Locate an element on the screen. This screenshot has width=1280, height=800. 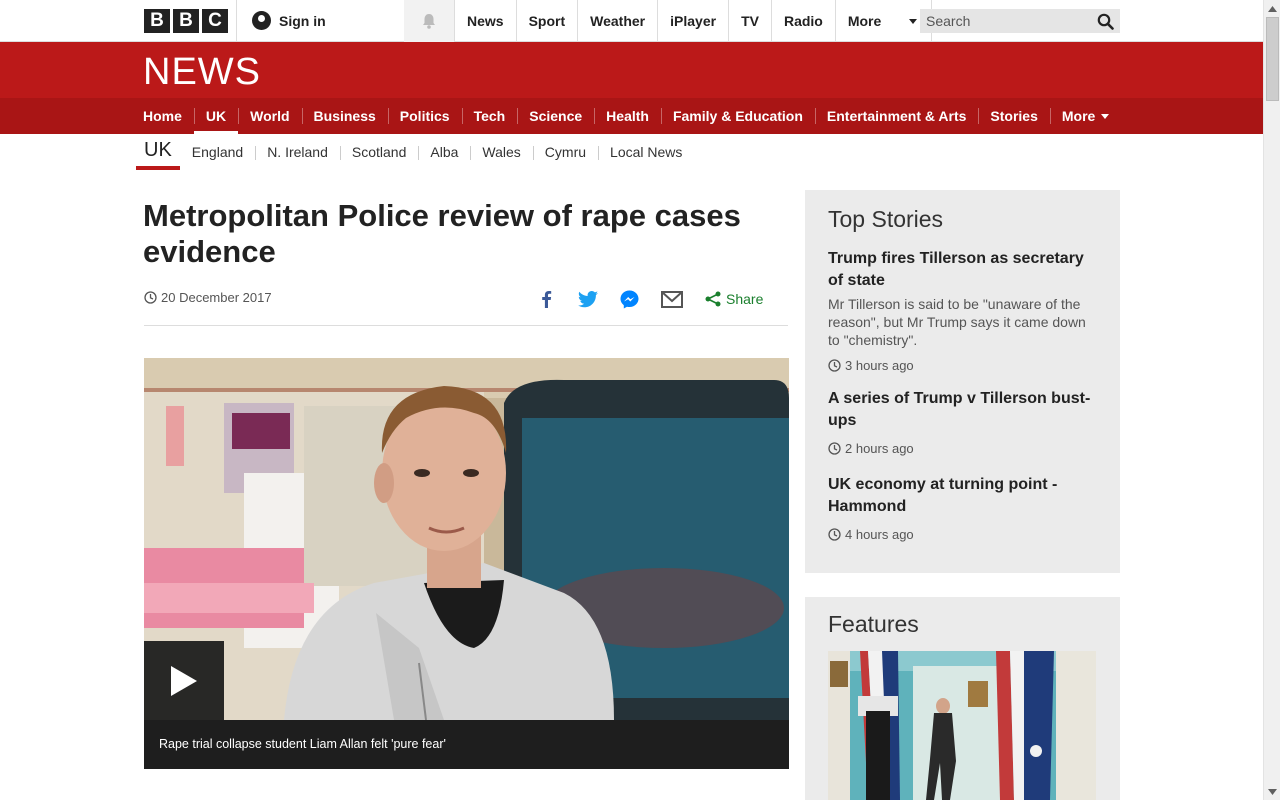
play-icon is located at coordinates (184, 681).